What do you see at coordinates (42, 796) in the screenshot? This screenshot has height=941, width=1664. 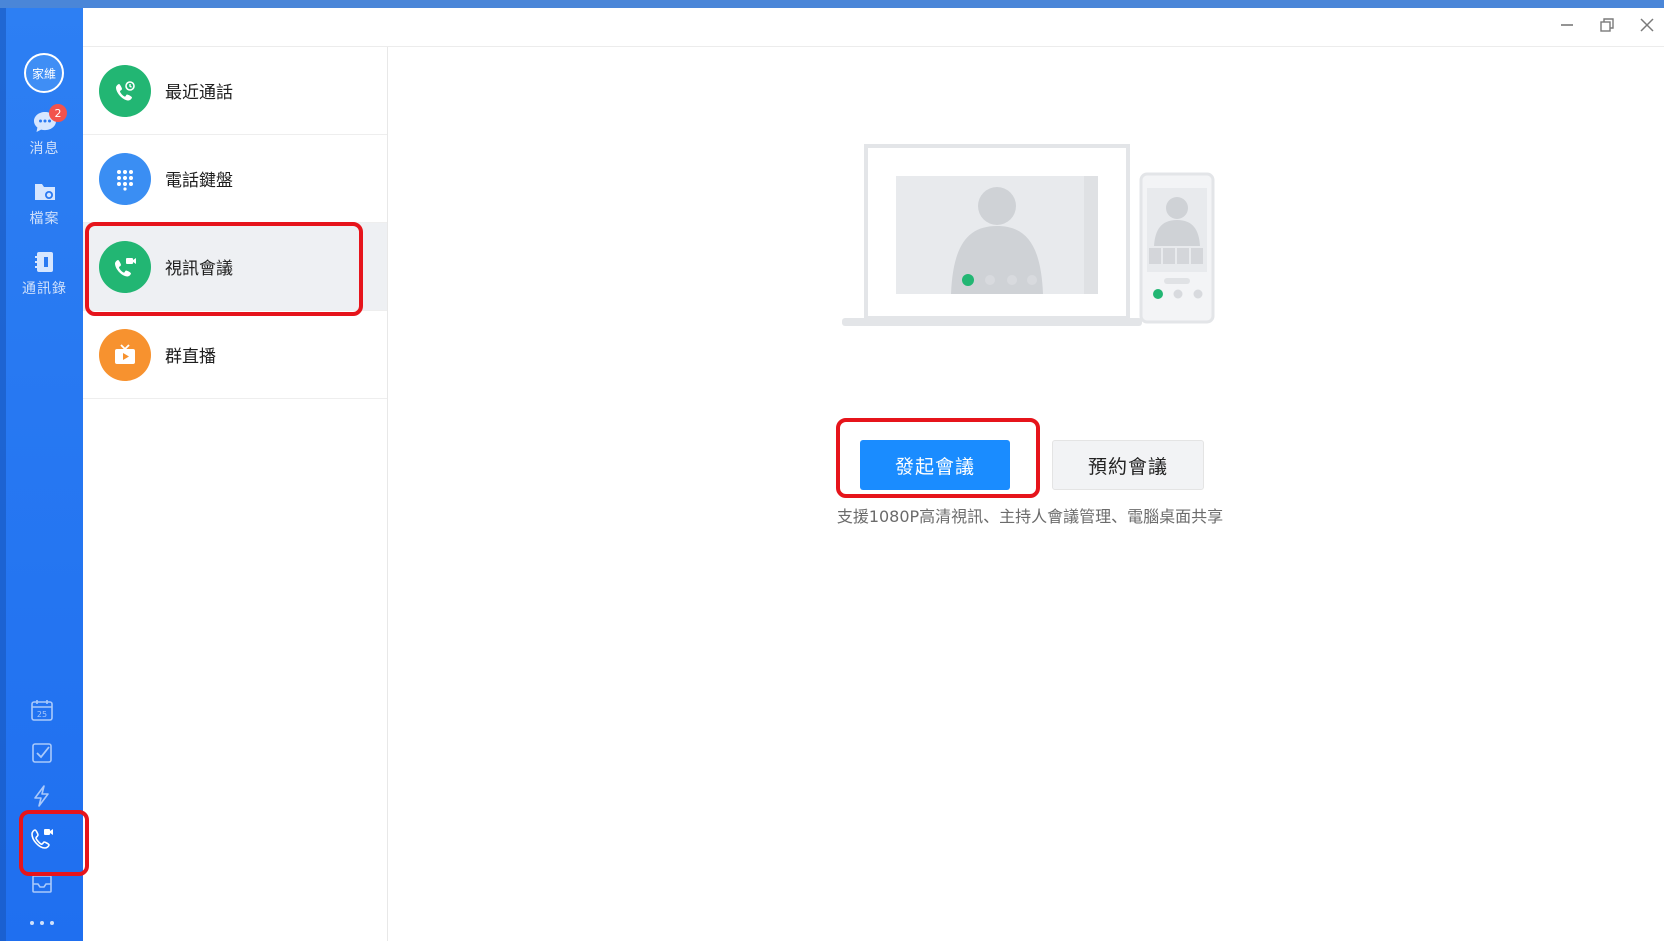 I see `lightning-icon` at bounding box center [42, 796].